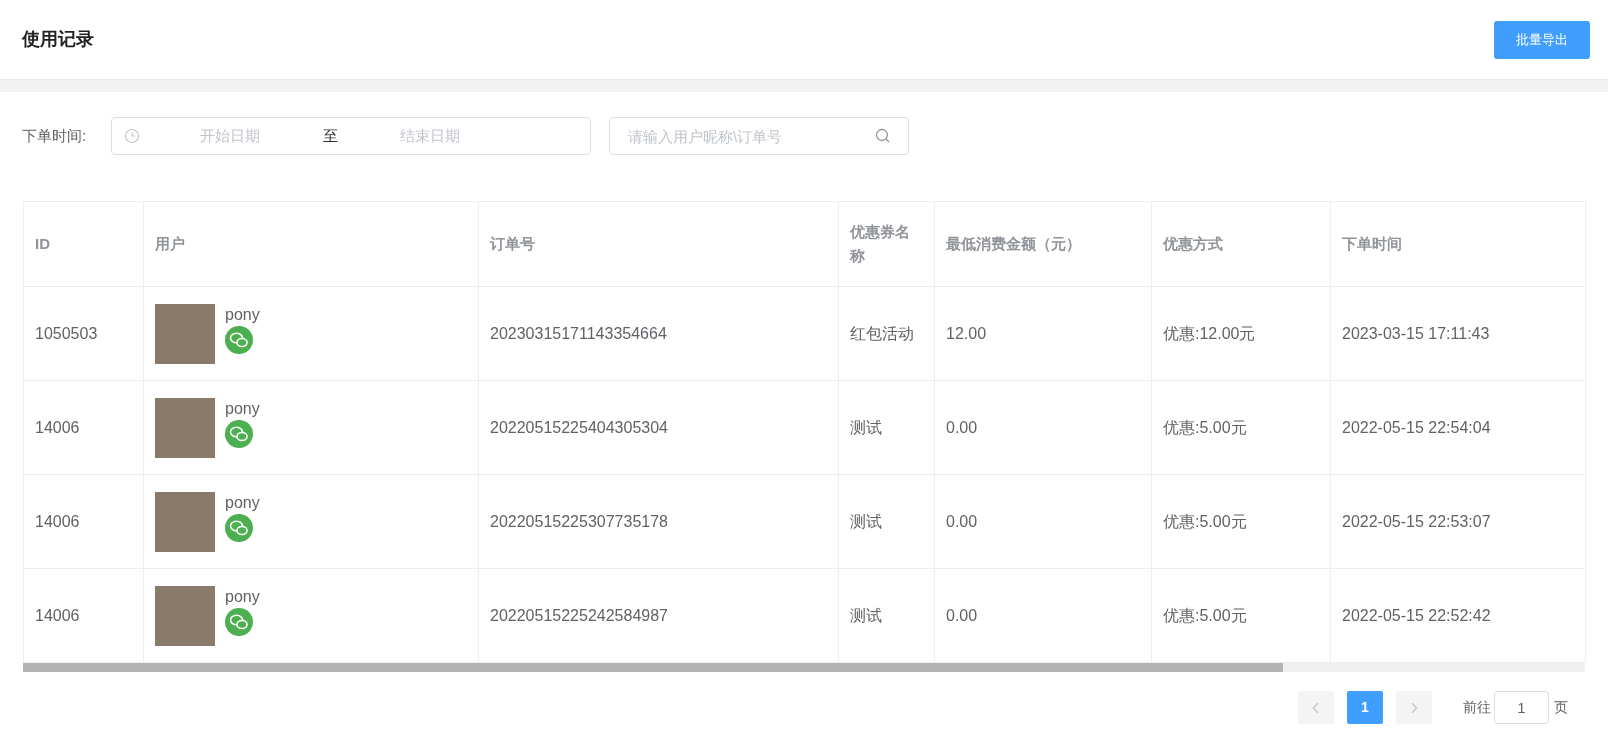 The image size is (1608, 744). I want to click on page-title: 使用记录, so click(58, 39).